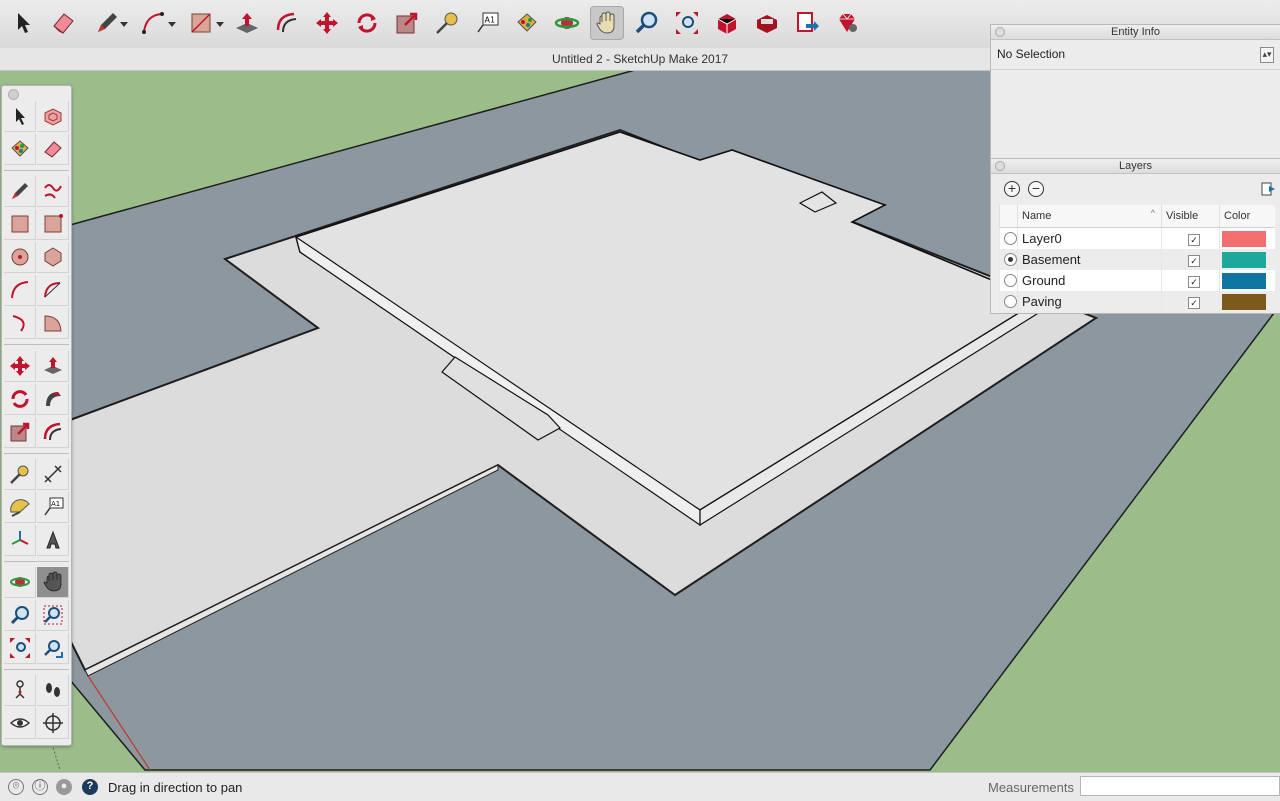 This screenshot has width=1280, height=801. What do you see at coordinates (53, 224) in the screenshot?
I see `palette-rotated-rectangle-button` at bounding box center [53, 224].